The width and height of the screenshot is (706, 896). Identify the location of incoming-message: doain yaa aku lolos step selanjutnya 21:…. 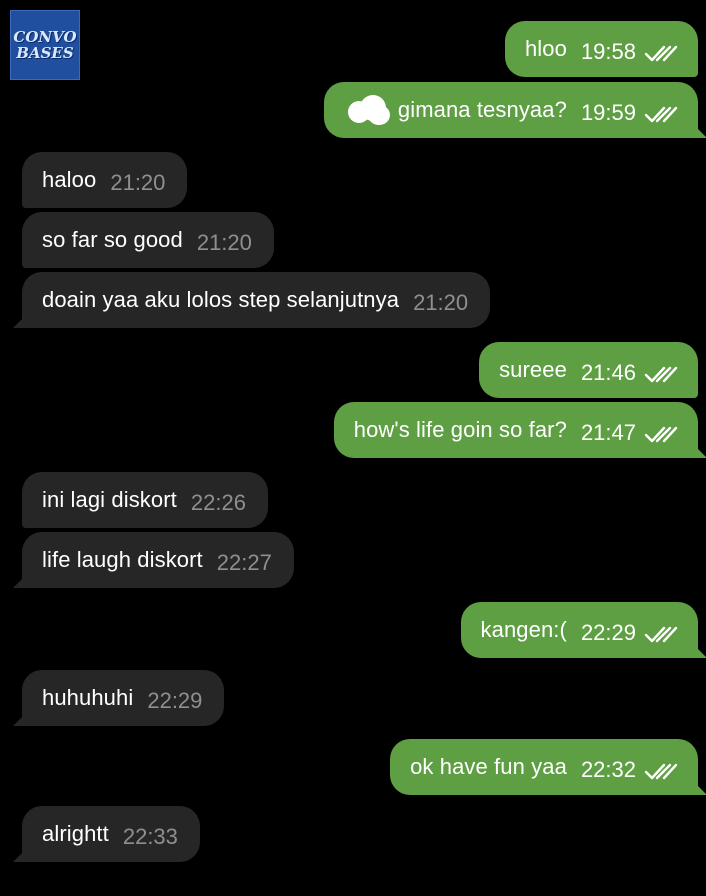
(251, 300).